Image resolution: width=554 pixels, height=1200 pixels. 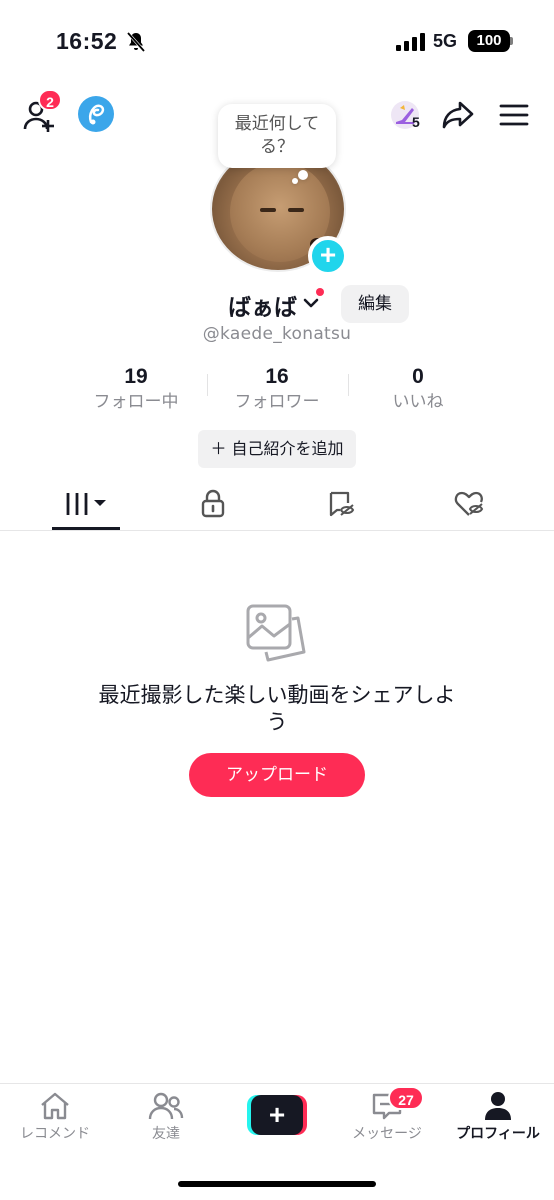 I want to click on stat-followers: 16 フォロワー, so click(x=277, y=389).